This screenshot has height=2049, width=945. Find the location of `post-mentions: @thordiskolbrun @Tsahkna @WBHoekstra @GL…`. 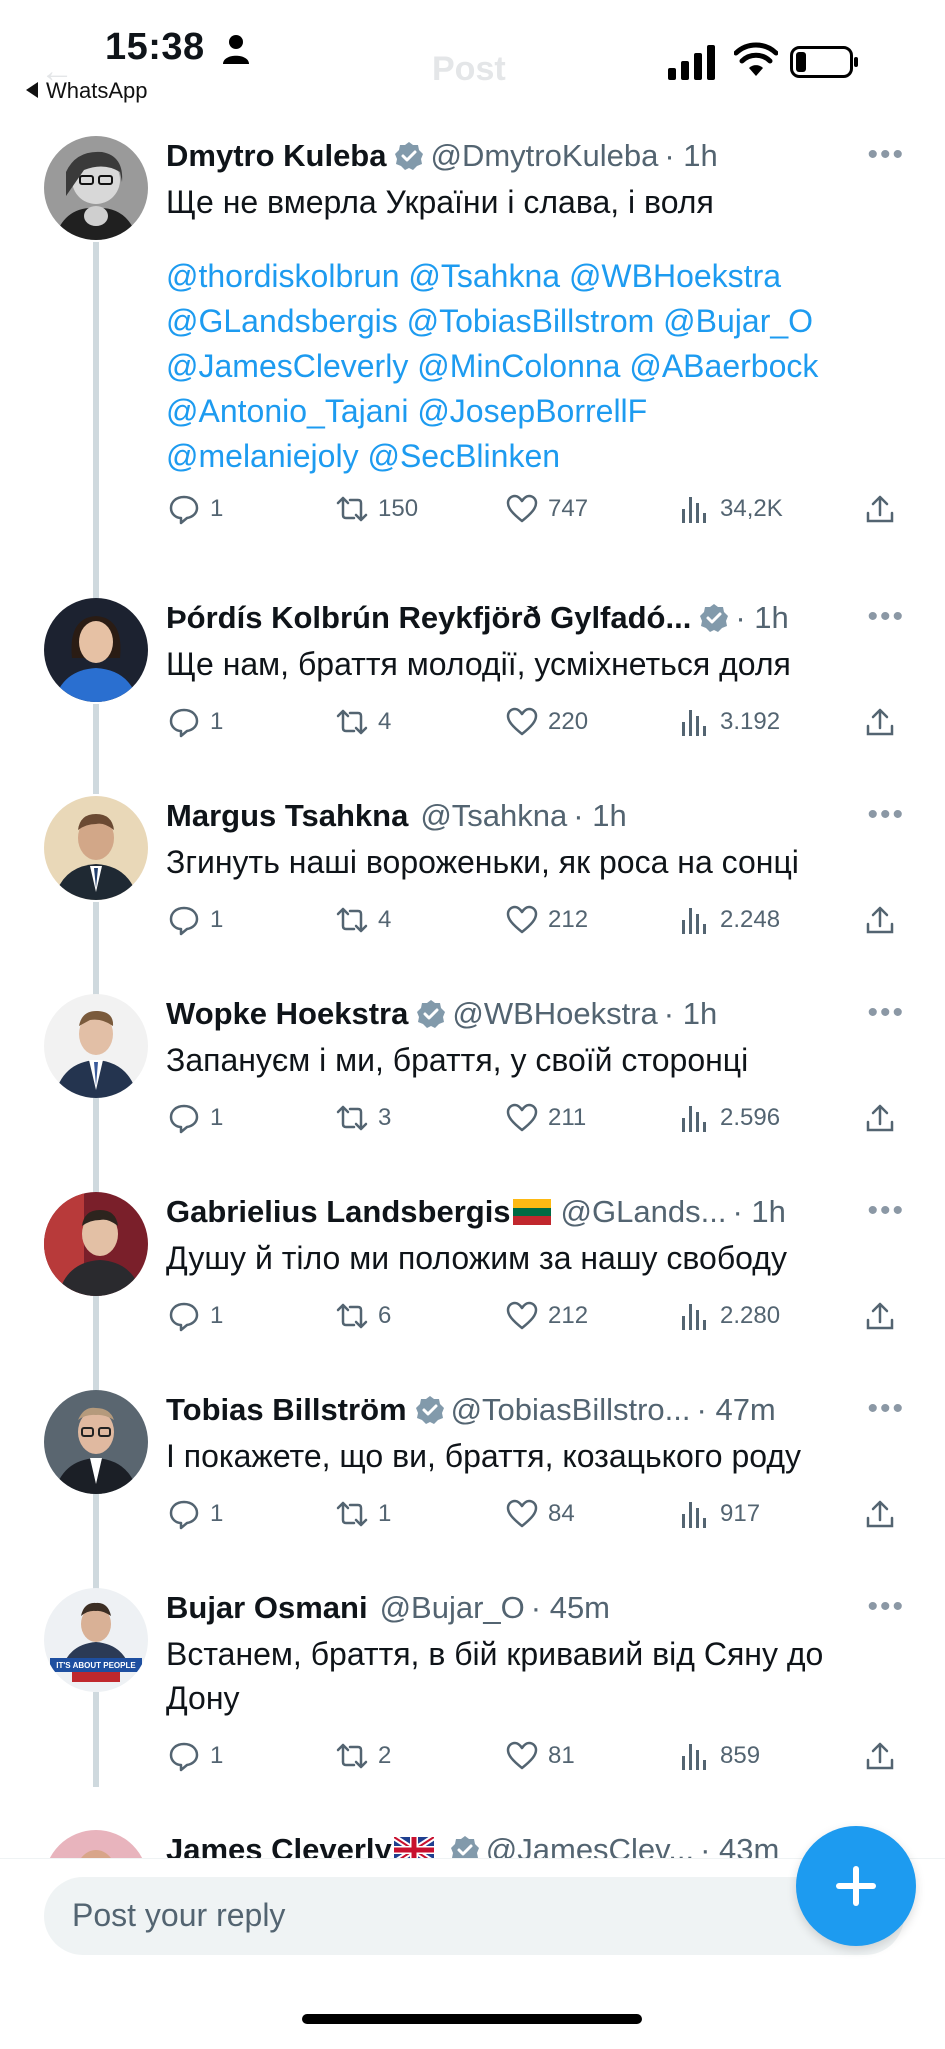

post-mentions: @thordiskolbrun @Tsahkna @WBHoekstra @GL… is located at coordinates (535, 366).